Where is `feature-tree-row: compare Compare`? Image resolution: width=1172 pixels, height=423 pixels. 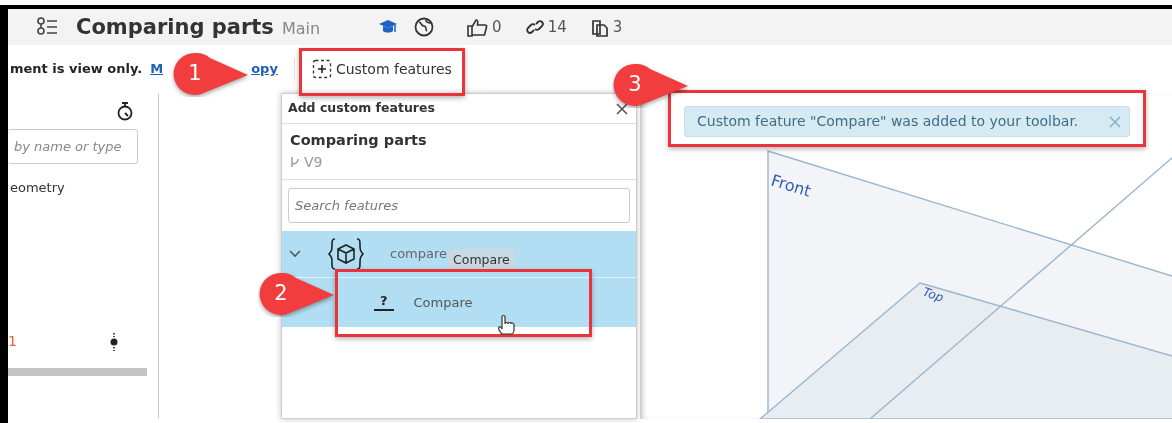 feature-tree-row: compare Compare is located at coordinates (459, 253).